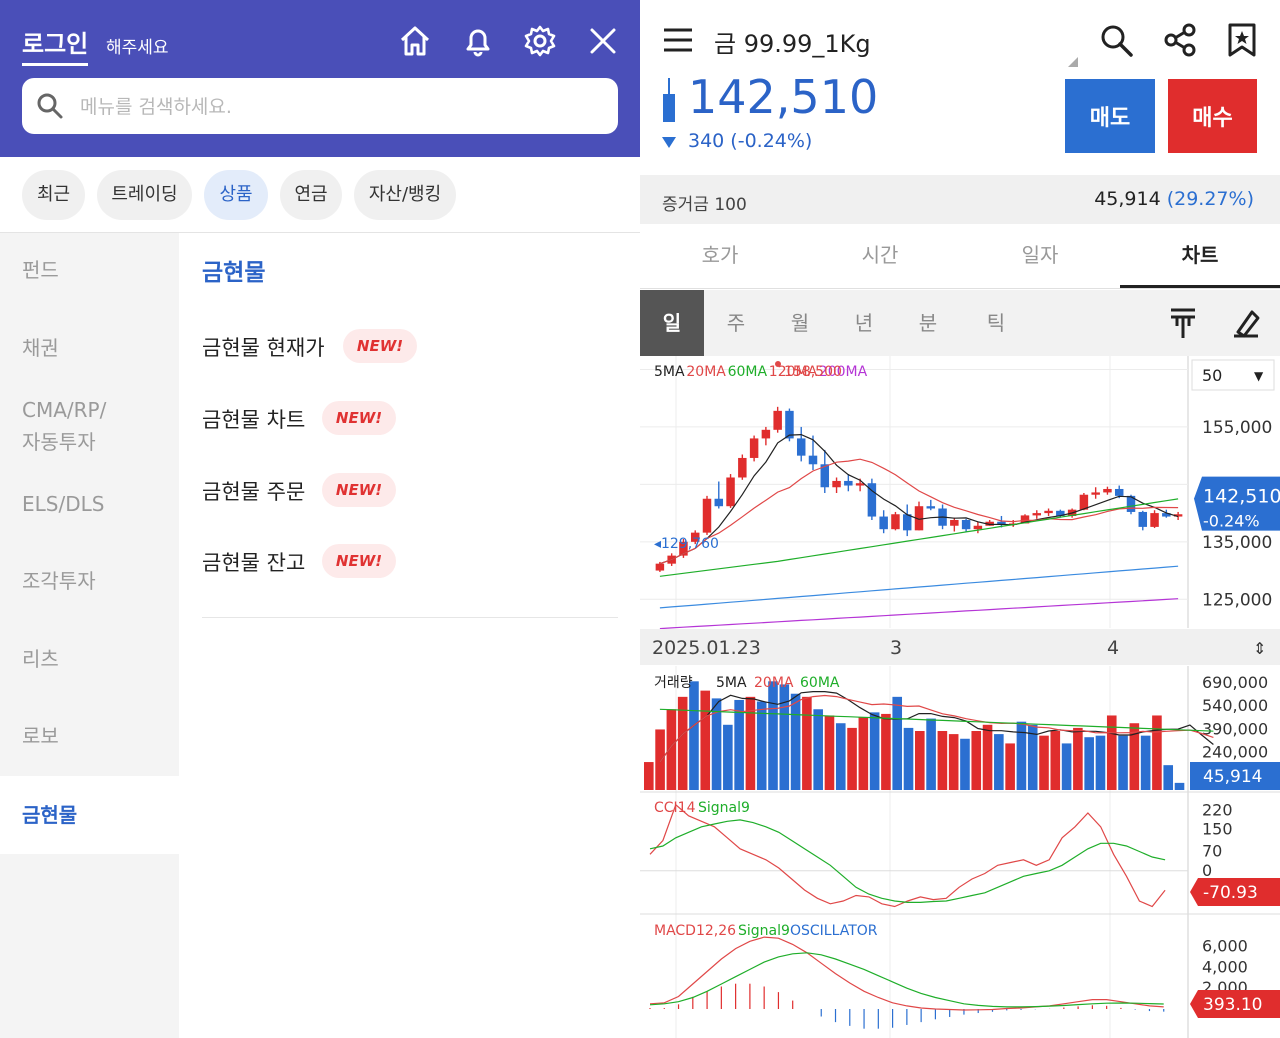  I want to click on macd-tick-label: 6,000, so click(1225, 946).